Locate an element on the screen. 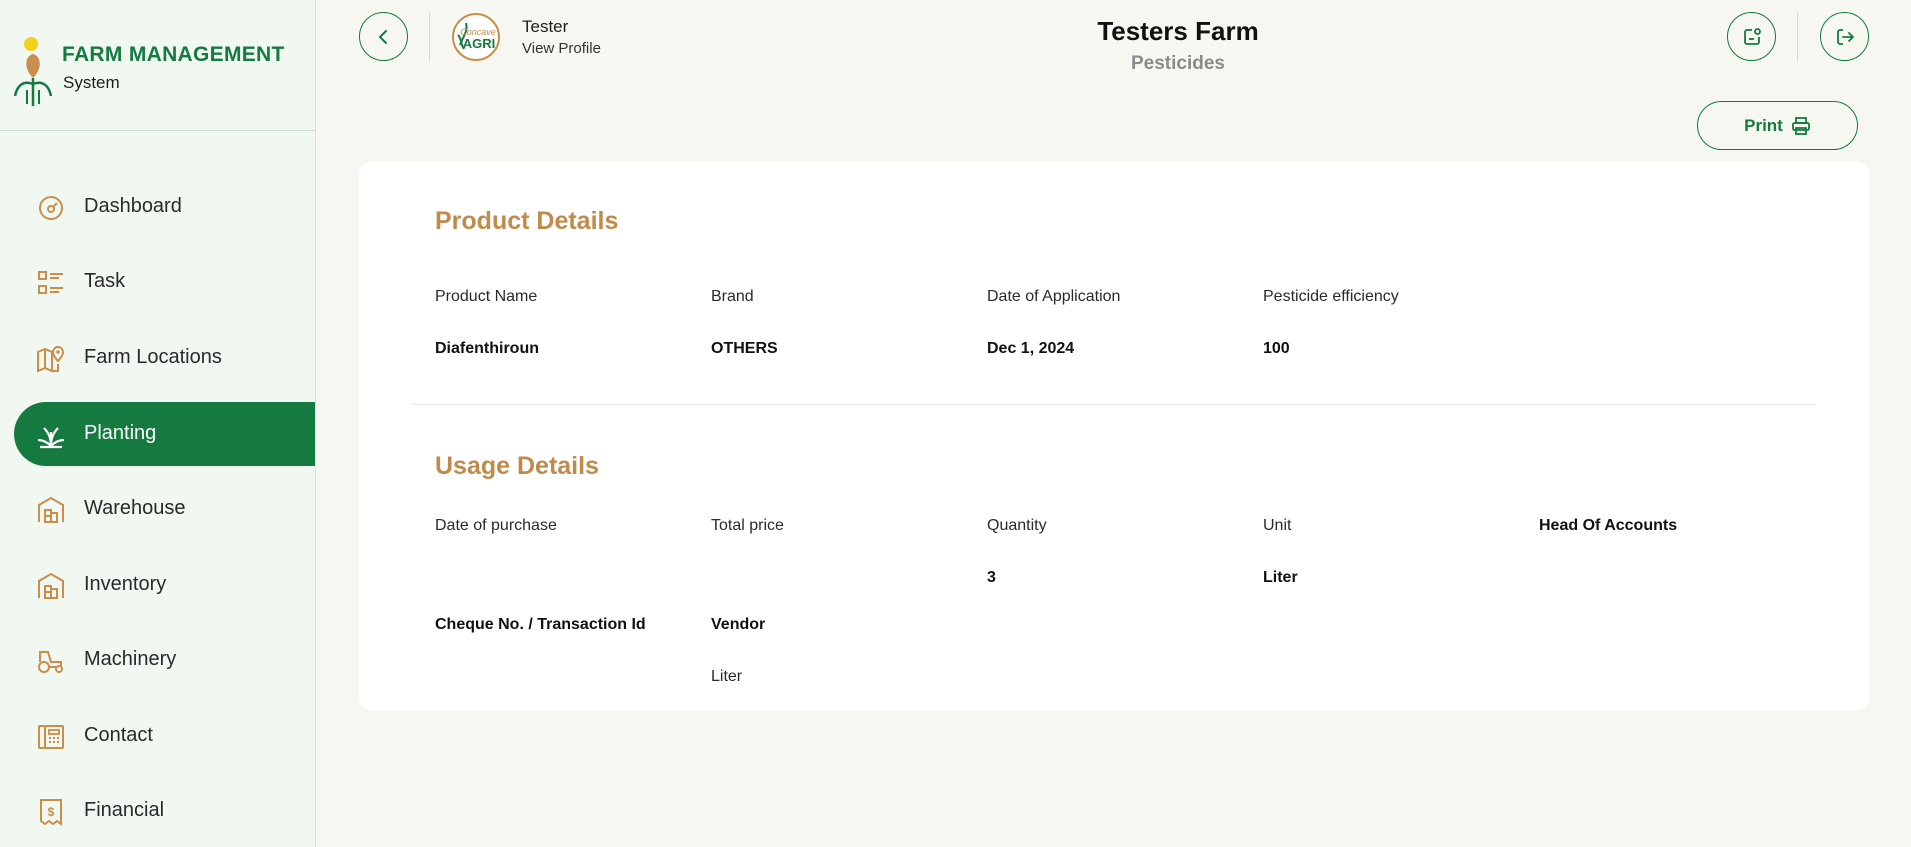 This screenshot has width=1911, height=847. field-label: Vendor is located at coordinates (738, 624).